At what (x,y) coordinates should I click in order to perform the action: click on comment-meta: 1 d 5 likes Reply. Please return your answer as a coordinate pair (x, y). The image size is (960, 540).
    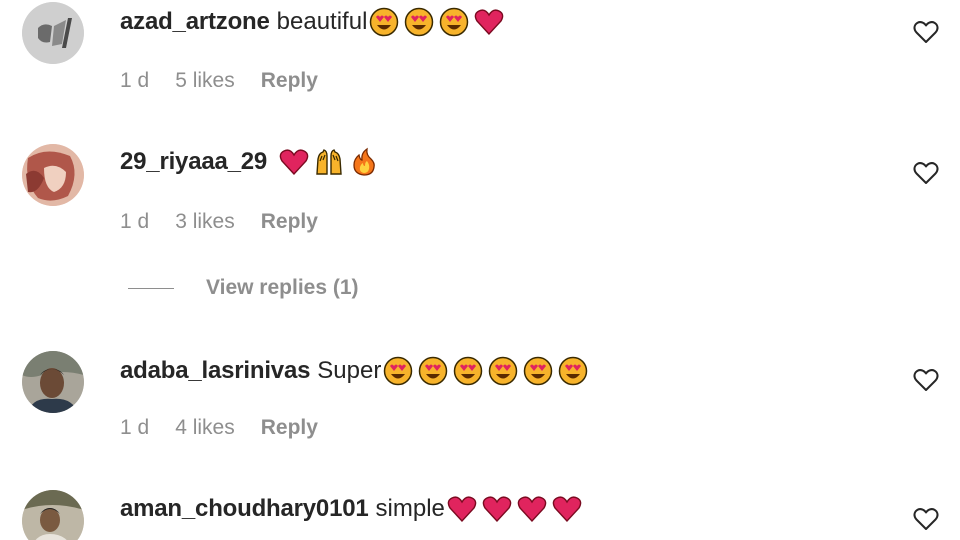
    Looking at the image, I should click on (219, 81).